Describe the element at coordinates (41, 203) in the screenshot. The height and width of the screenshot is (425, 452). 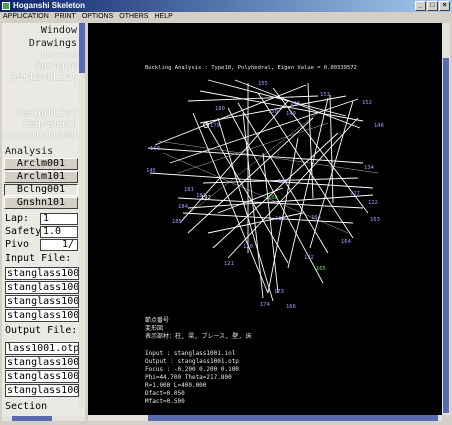
I see `gnshn101-button: Gnshn101` at that location.